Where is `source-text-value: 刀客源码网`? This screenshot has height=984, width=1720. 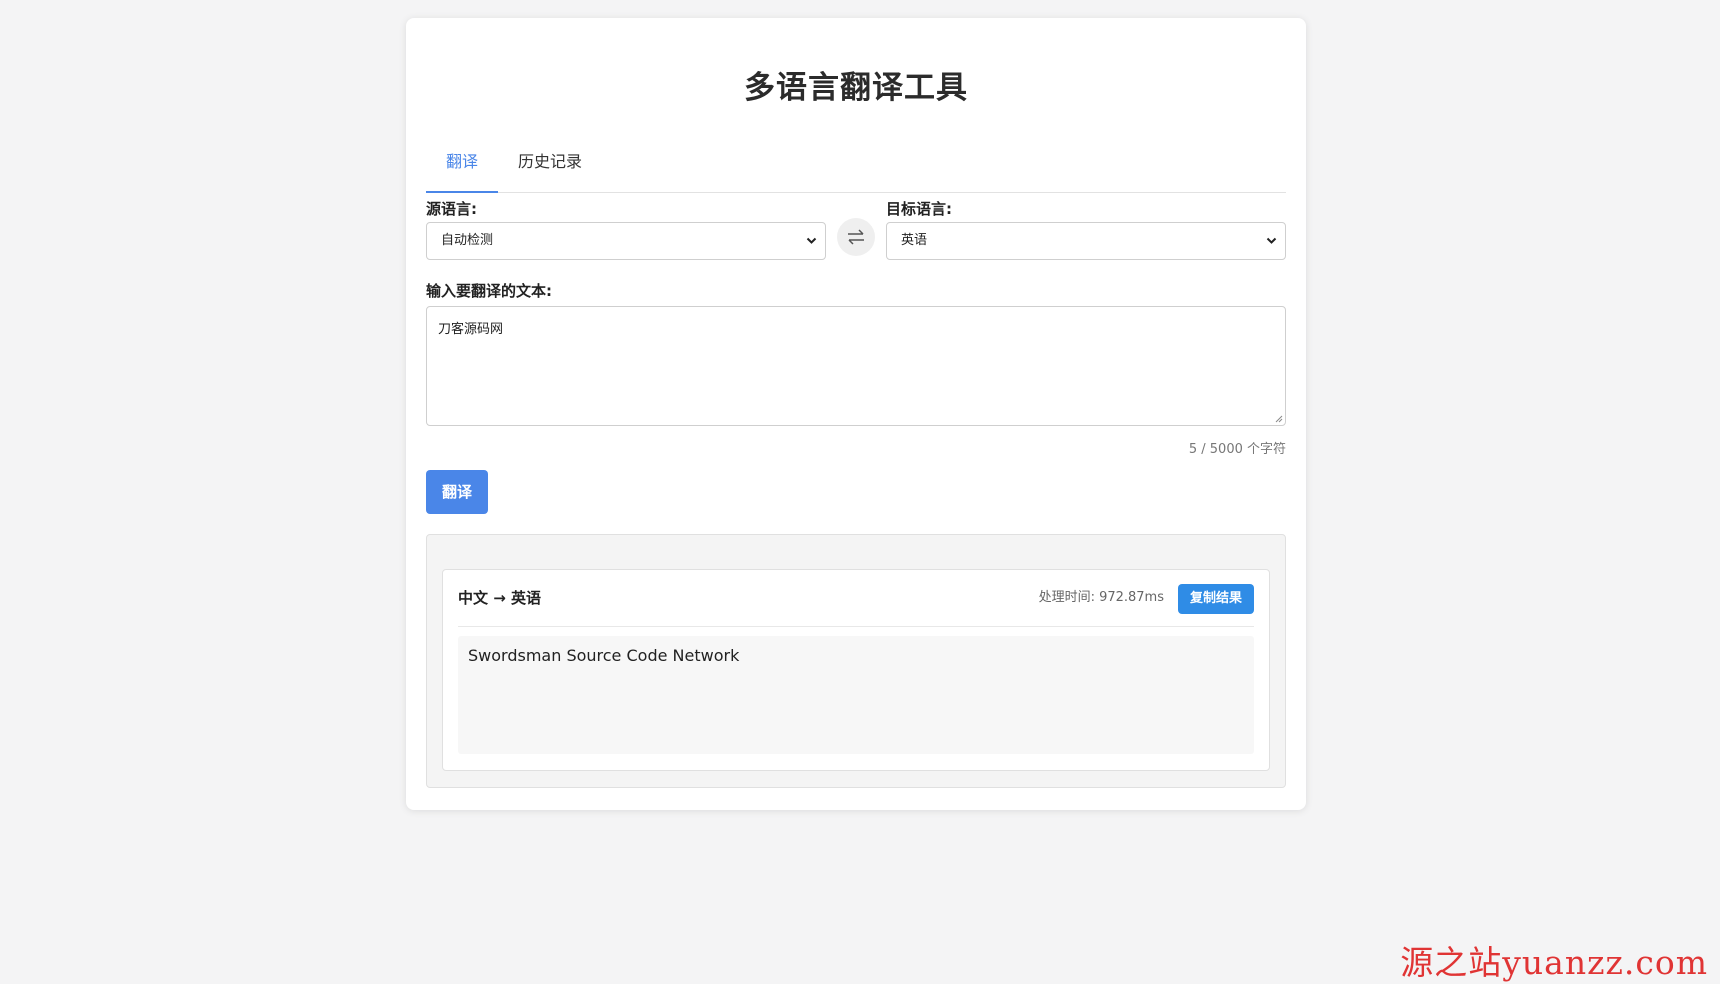 source-text-value: 刀客源码网 is located at coordinates (471, 329).